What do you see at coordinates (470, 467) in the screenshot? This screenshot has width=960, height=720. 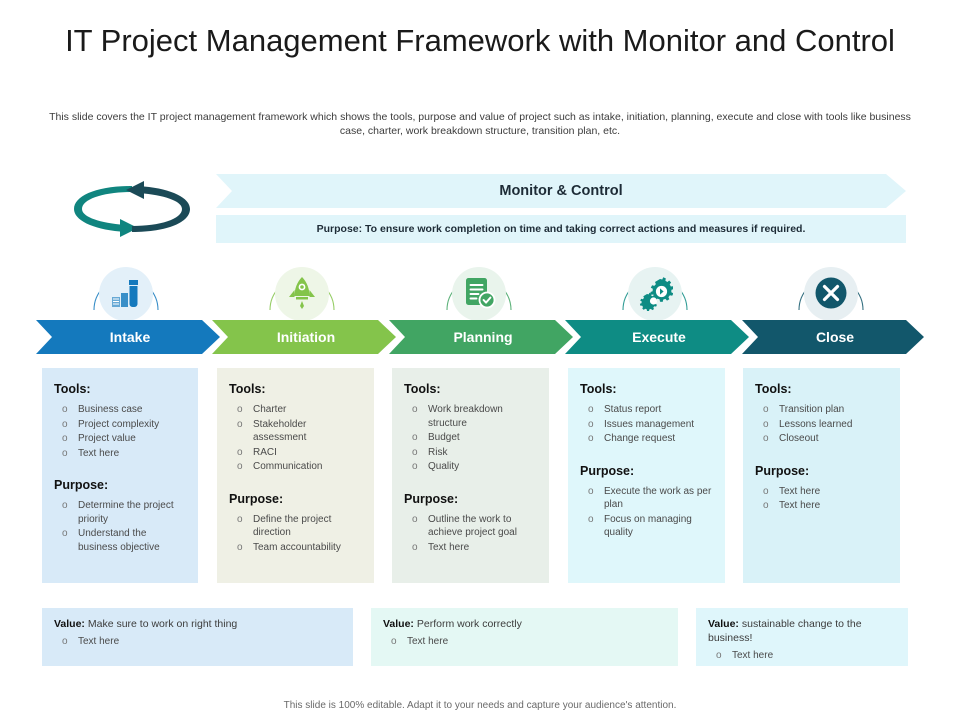 I see `list-item: Quality` at bounding box center [470, 467].